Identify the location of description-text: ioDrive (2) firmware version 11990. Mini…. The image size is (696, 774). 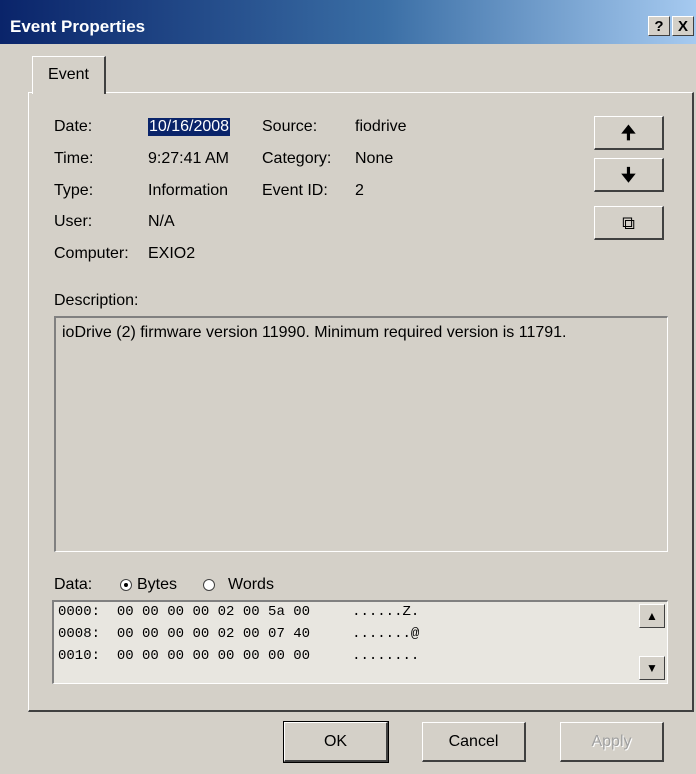
(314, 332).